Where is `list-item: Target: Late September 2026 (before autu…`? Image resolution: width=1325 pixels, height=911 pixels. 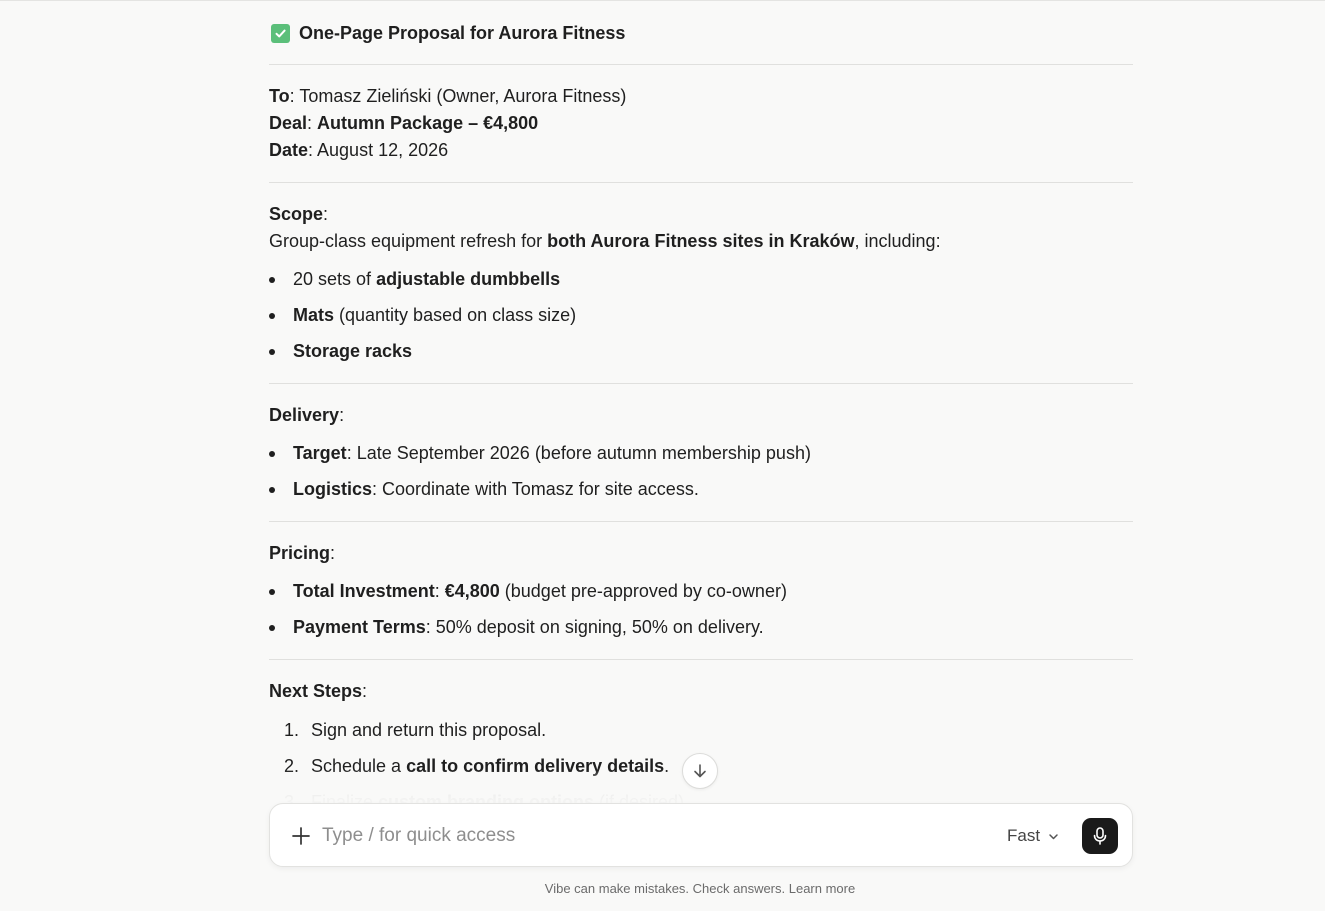
list-item: Target: Late September 2026 (before autu… is located at coordinates (701, 458).